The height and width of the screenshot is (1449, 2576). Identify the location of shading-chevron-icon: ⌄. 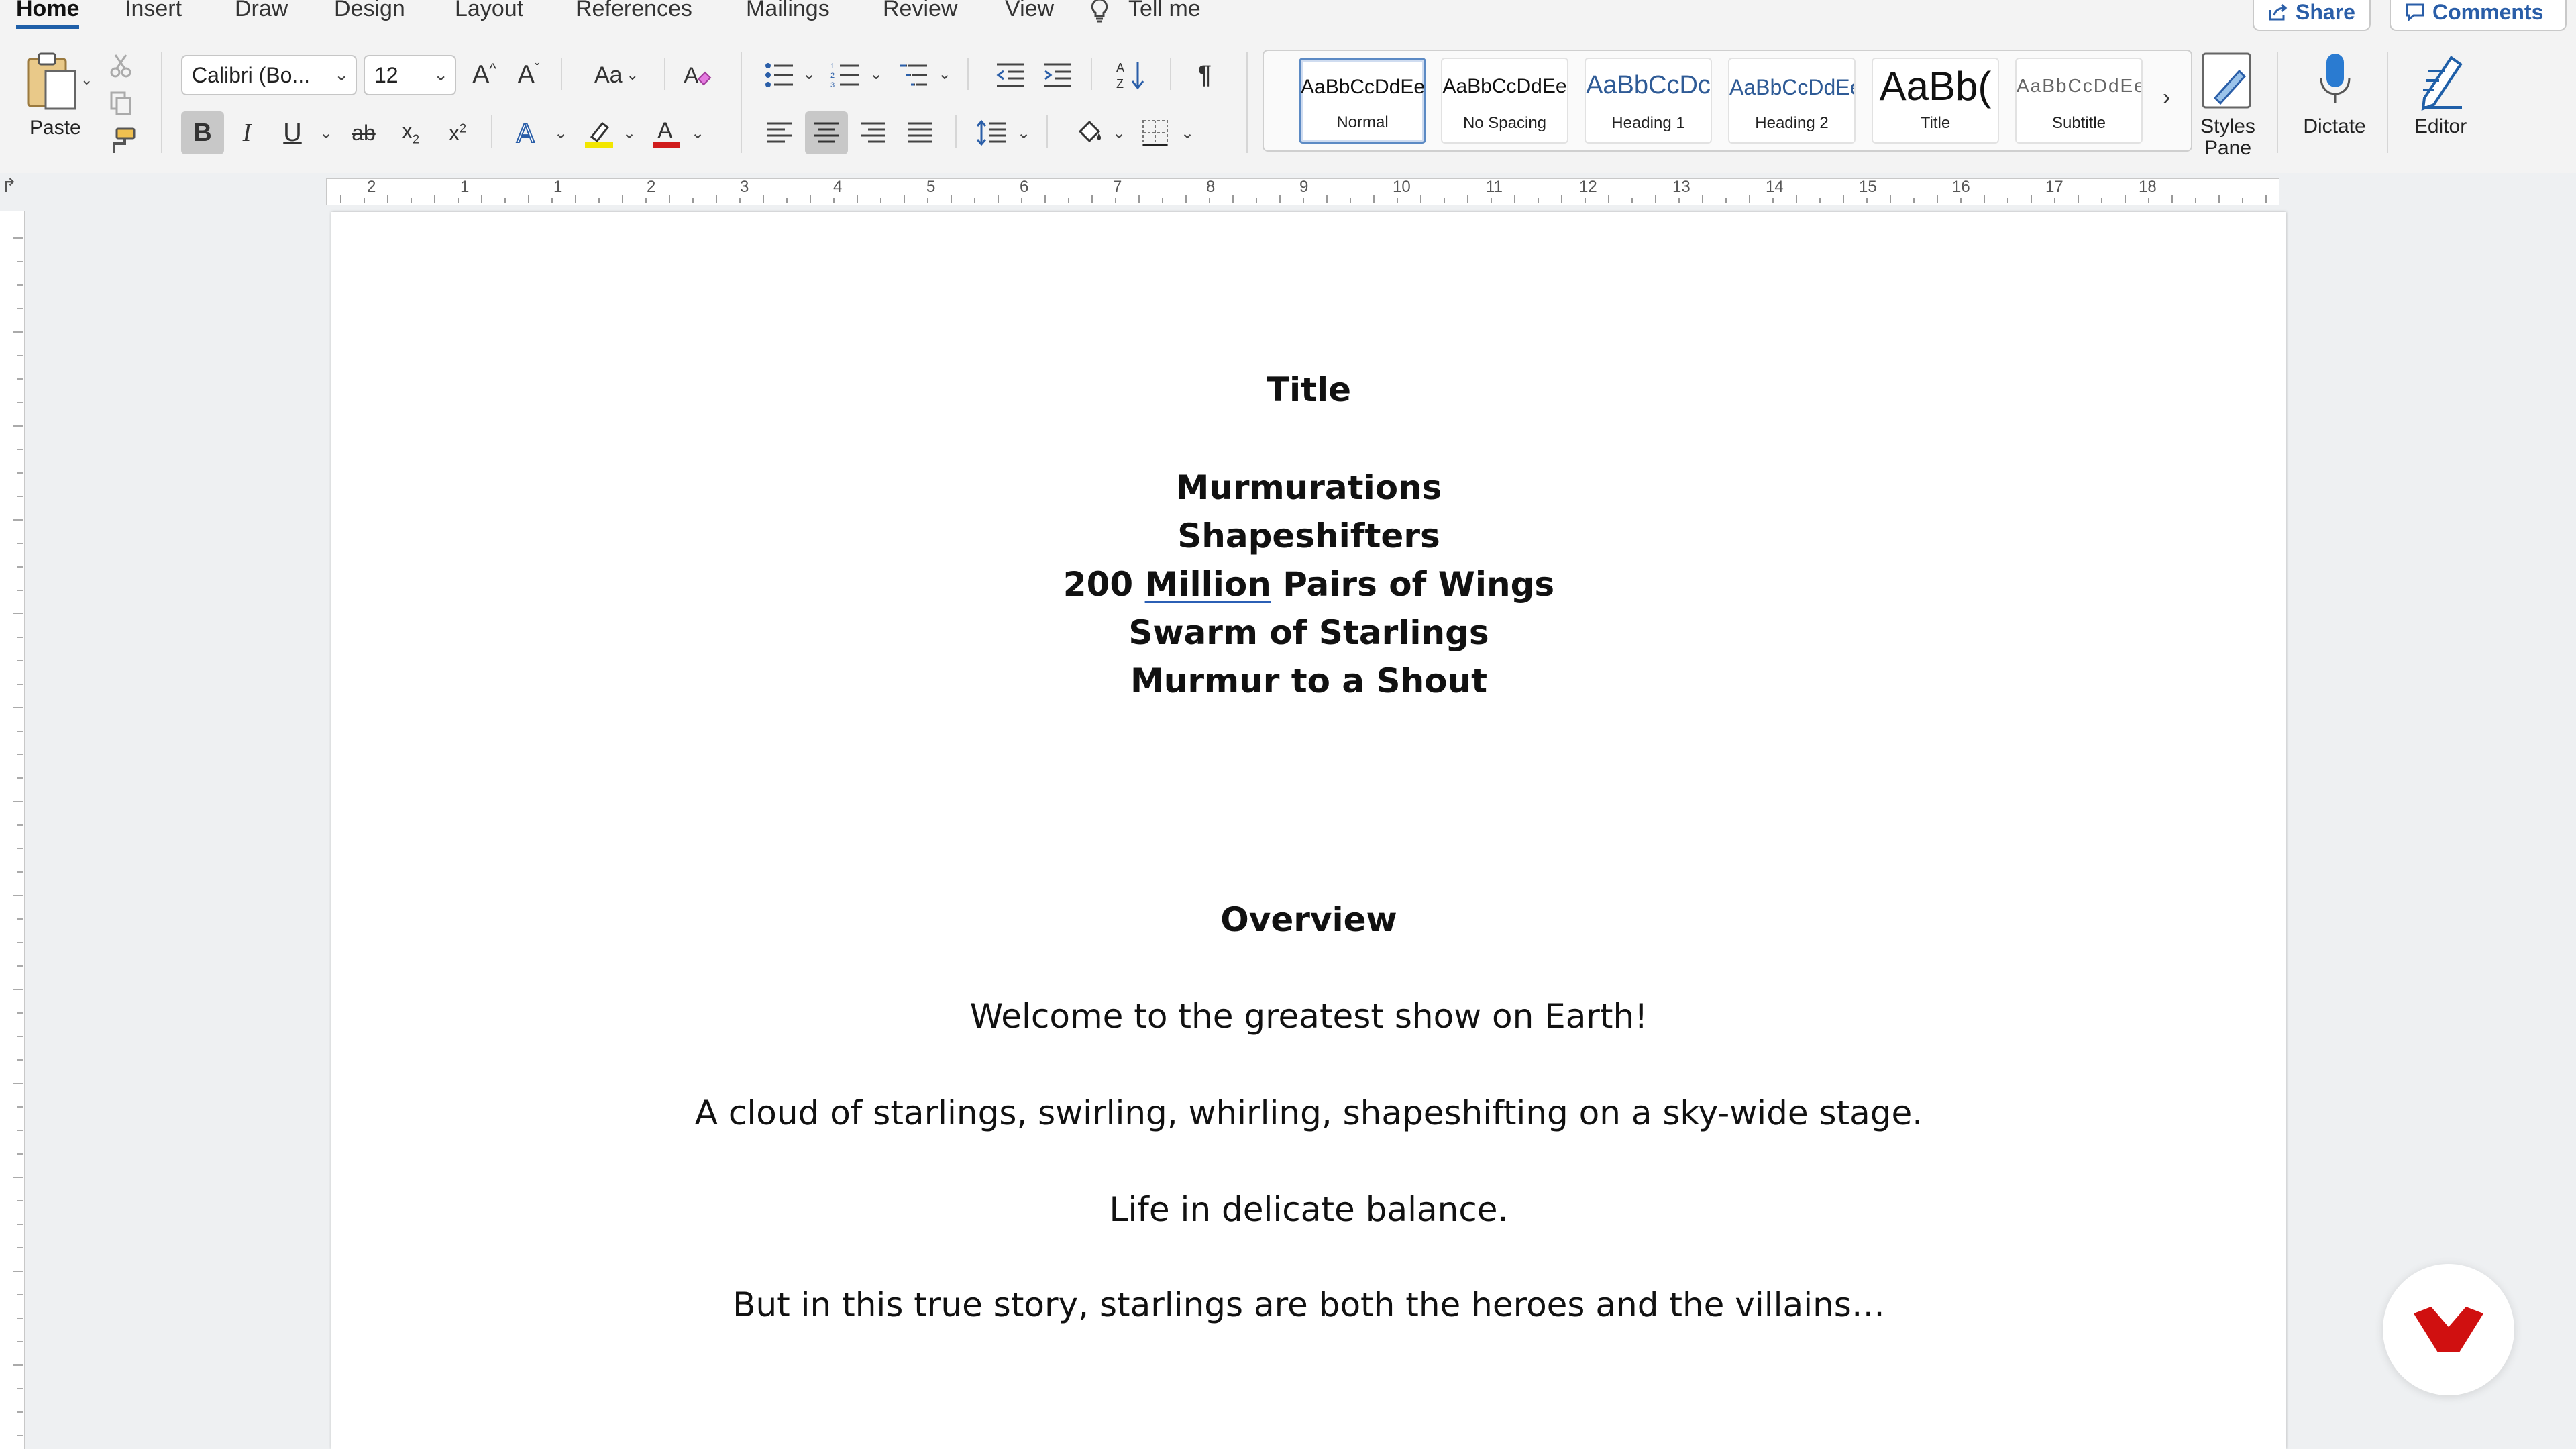
(1119, 133).